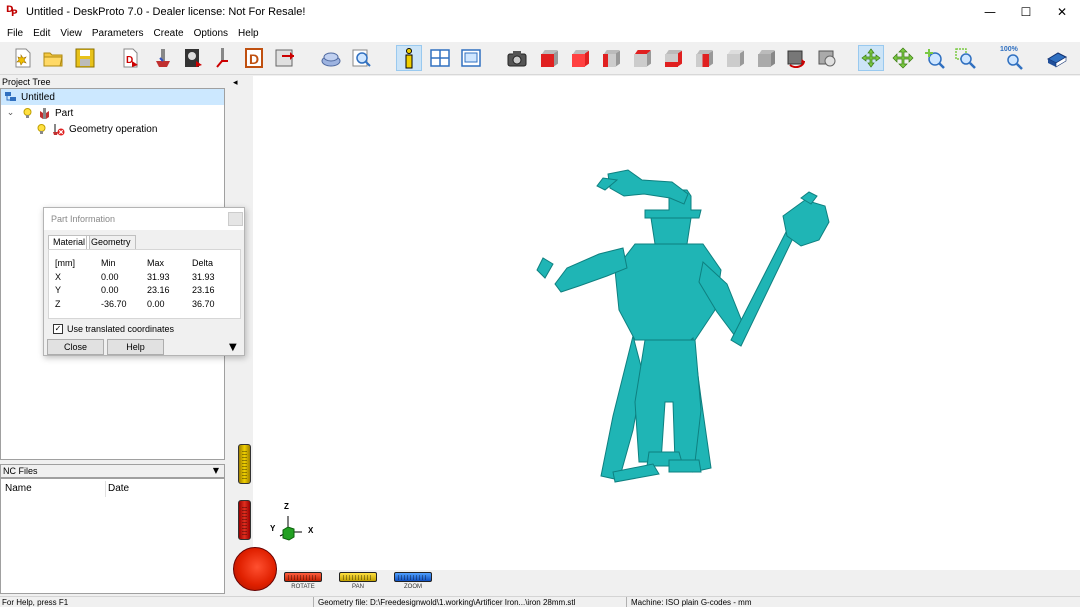 The image size is (1080, 607). What do you see at coordinates (235, 219) in the screenshot?
I see `dialog-close-button` at bounding box center [235, 219].